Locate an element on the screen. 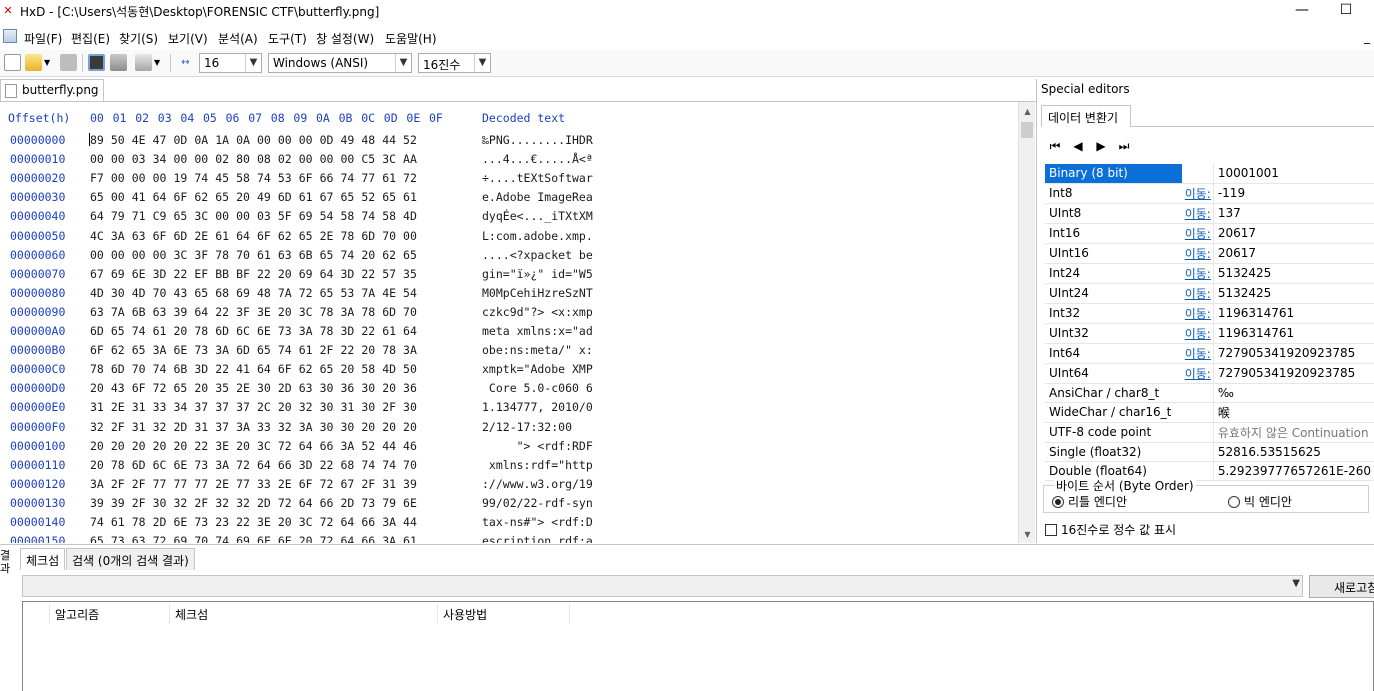 This screenshot has height=691, width=1374. menu-window: 창 설정(W) is located at coordinates (345, 38).